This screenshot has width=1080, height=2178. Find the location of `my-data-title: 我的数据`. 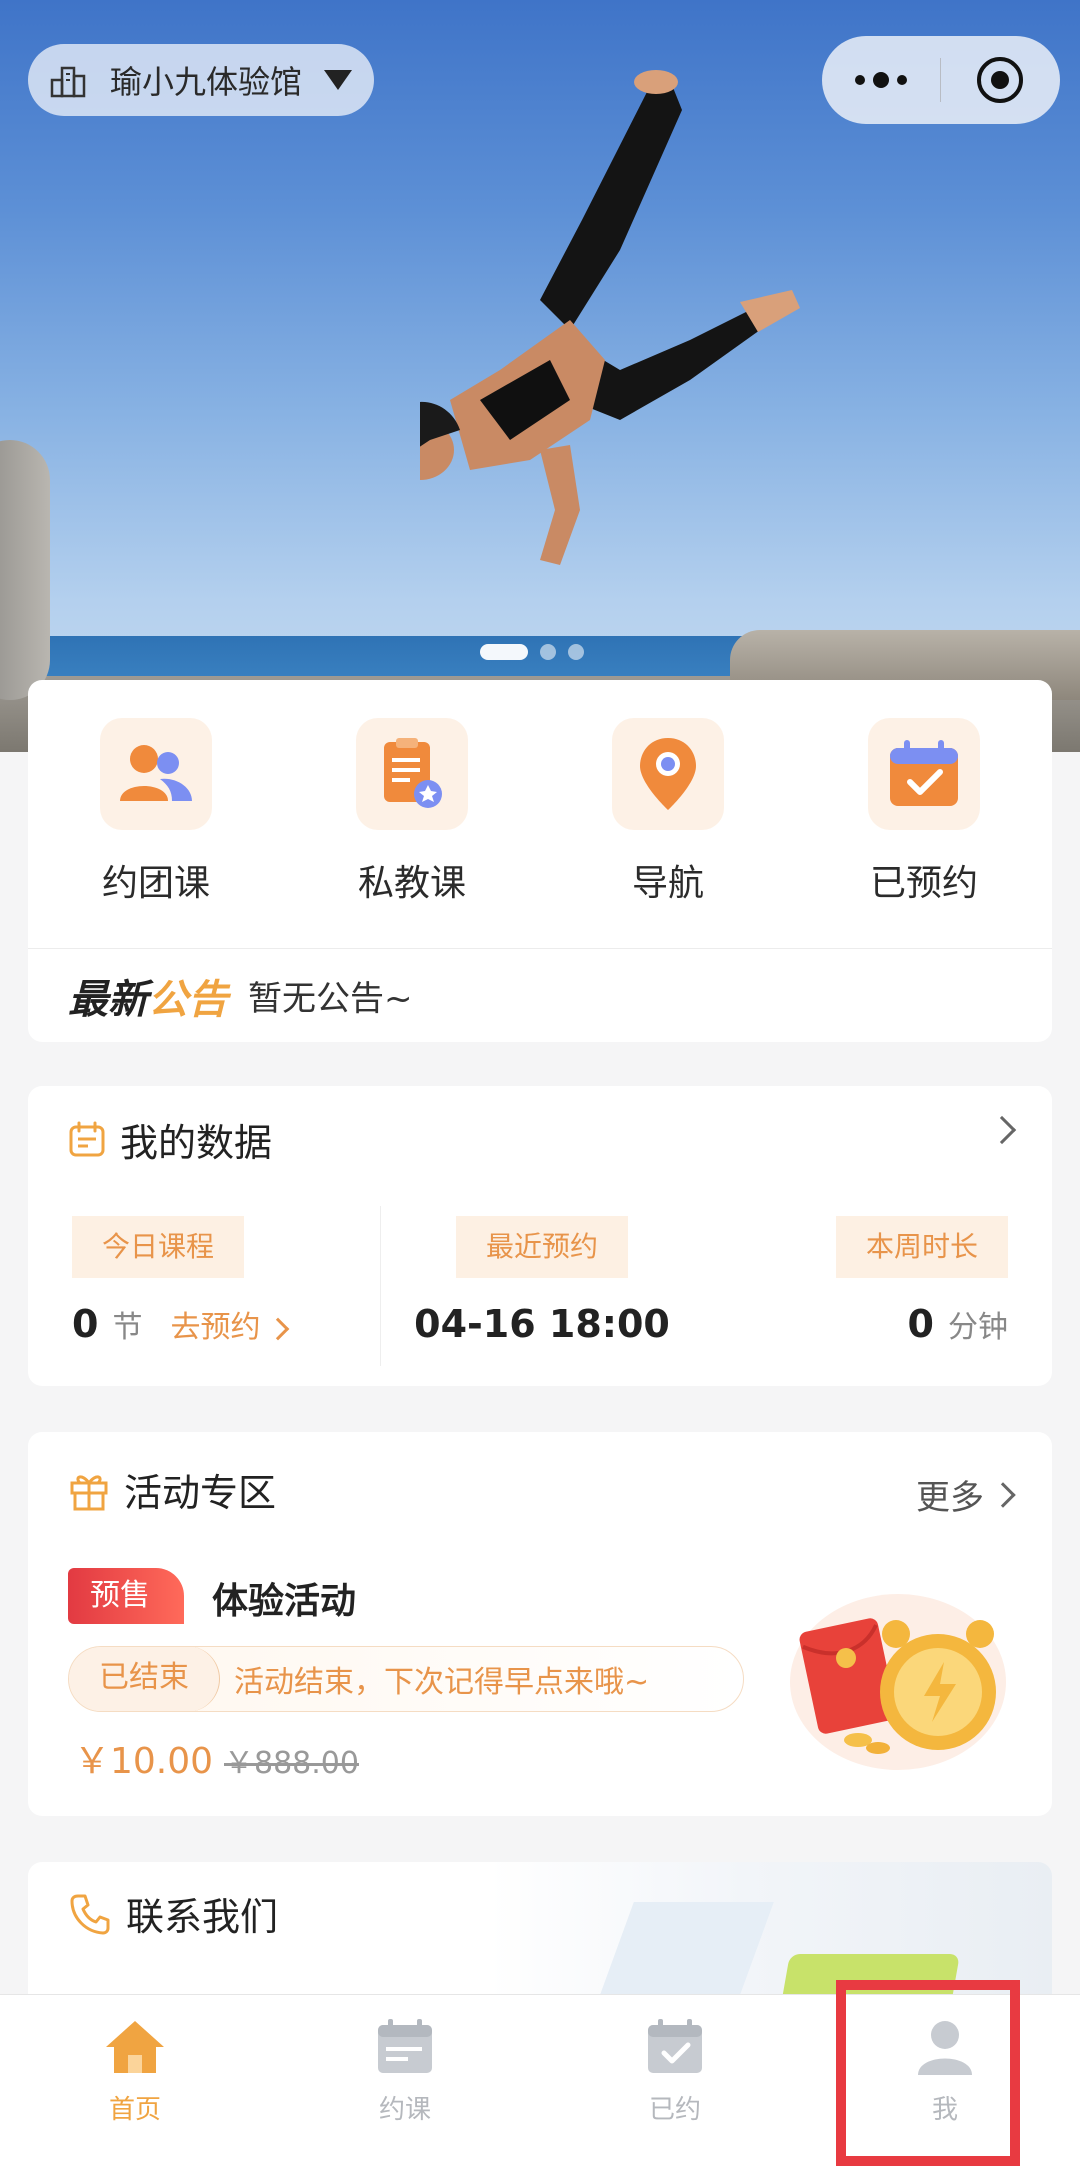

my-data-title: 我的数据 is located at coordinates (196, 1143).